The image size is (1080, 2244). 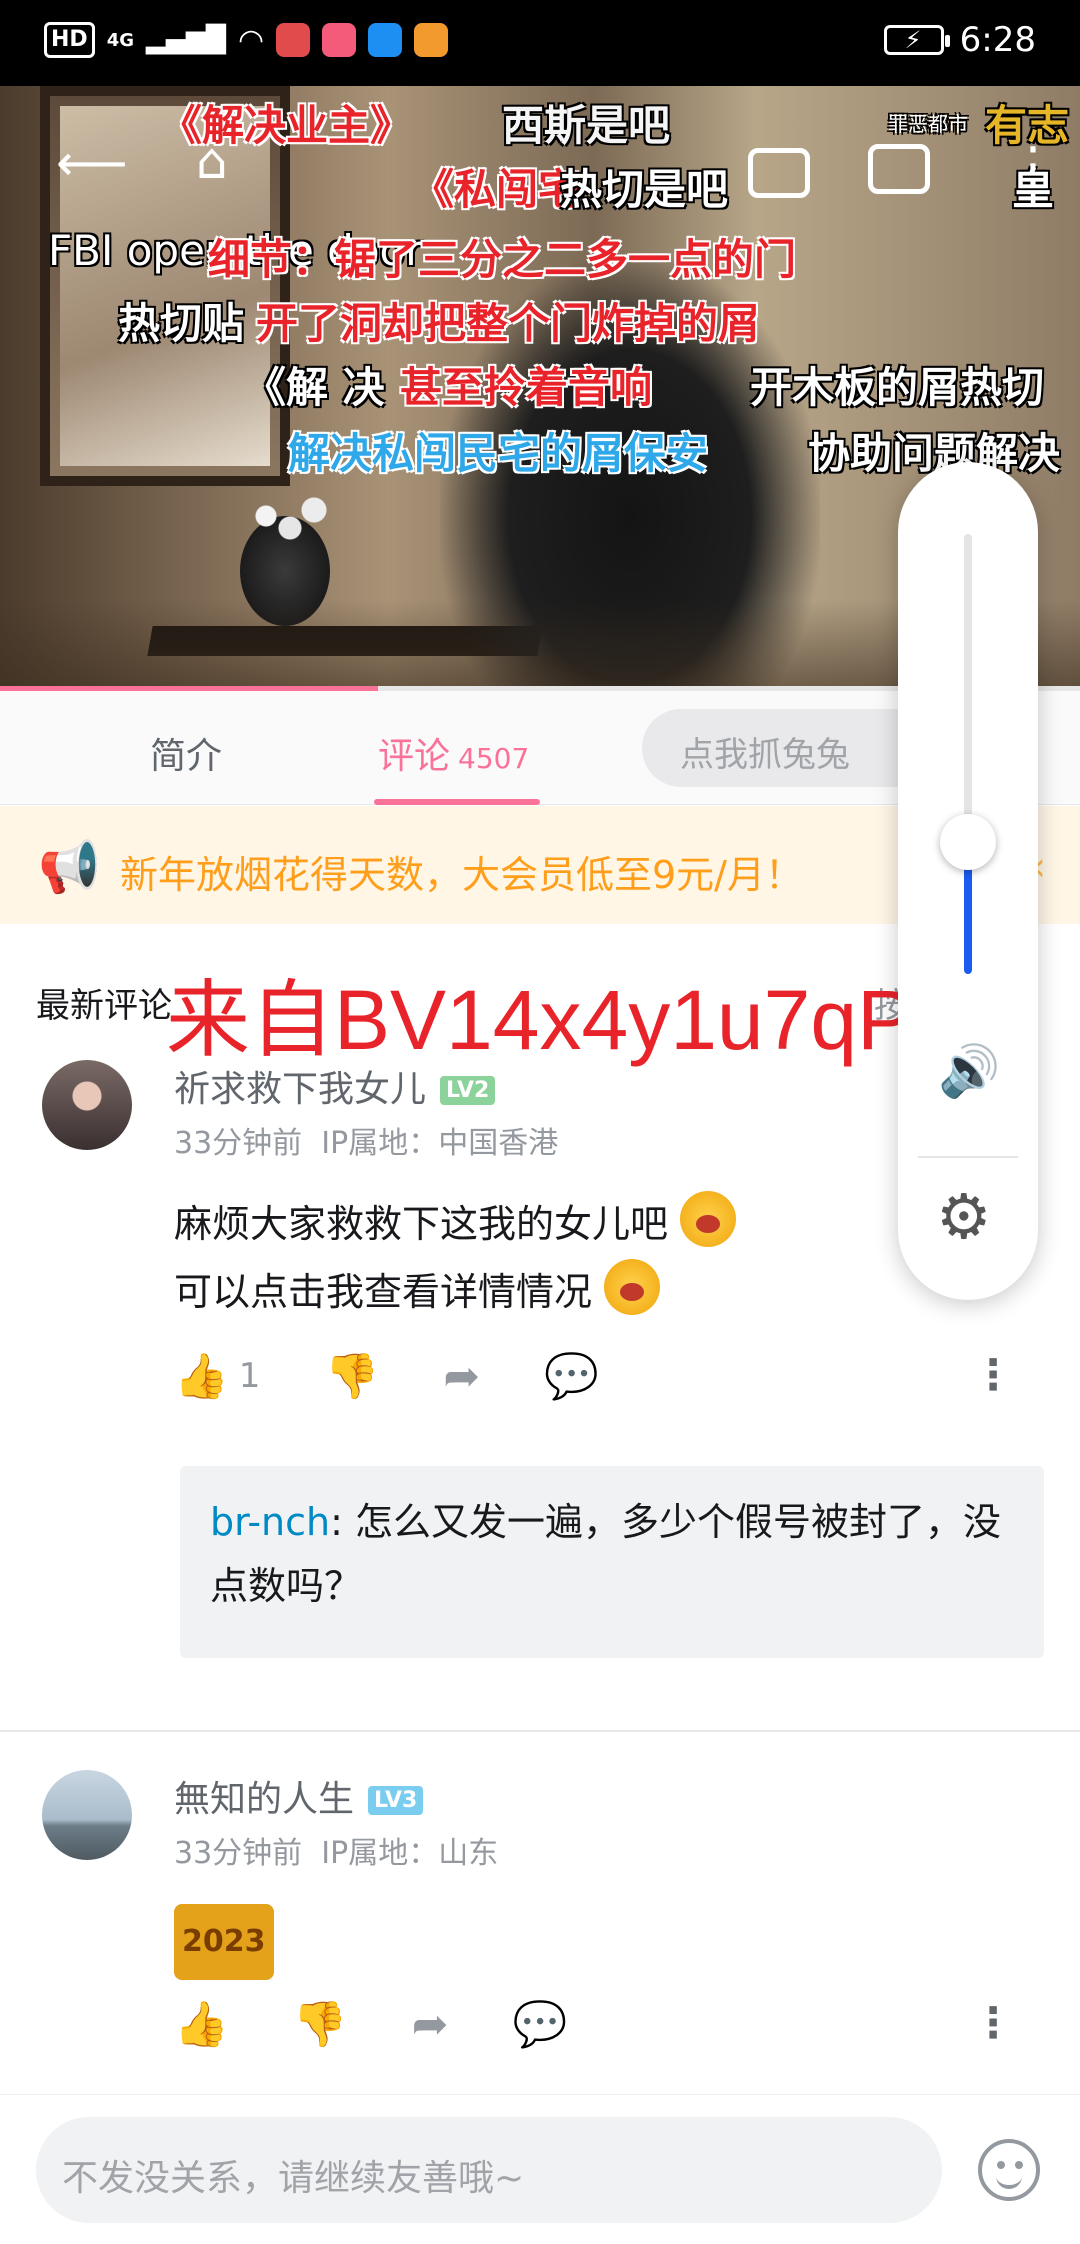 I want to click on hd-indicator: HD, so click(x=69, y=40).